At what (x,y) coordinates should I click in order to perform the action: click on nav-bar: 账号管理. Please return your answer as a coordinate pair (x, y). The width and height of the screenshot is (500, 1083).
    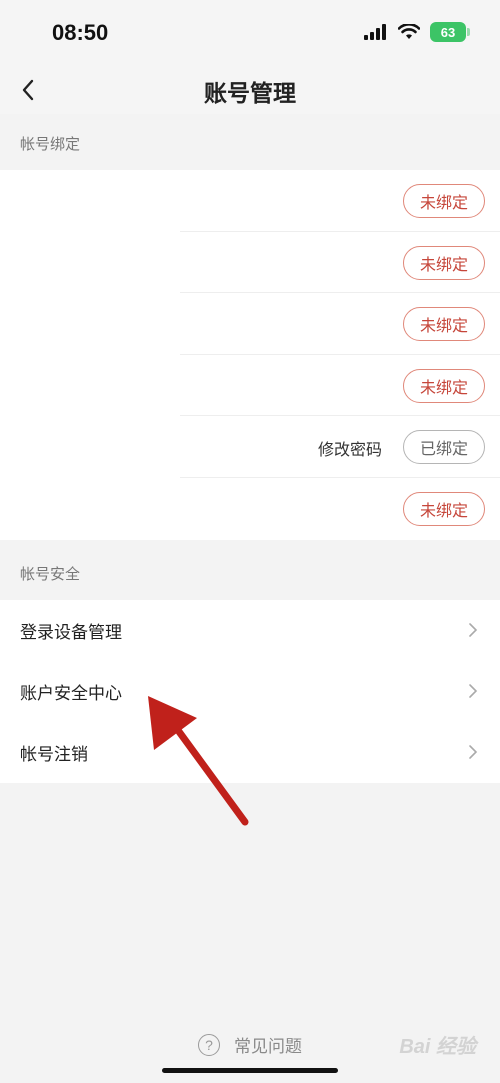
    Looking at the image, I should click on (250, 91).